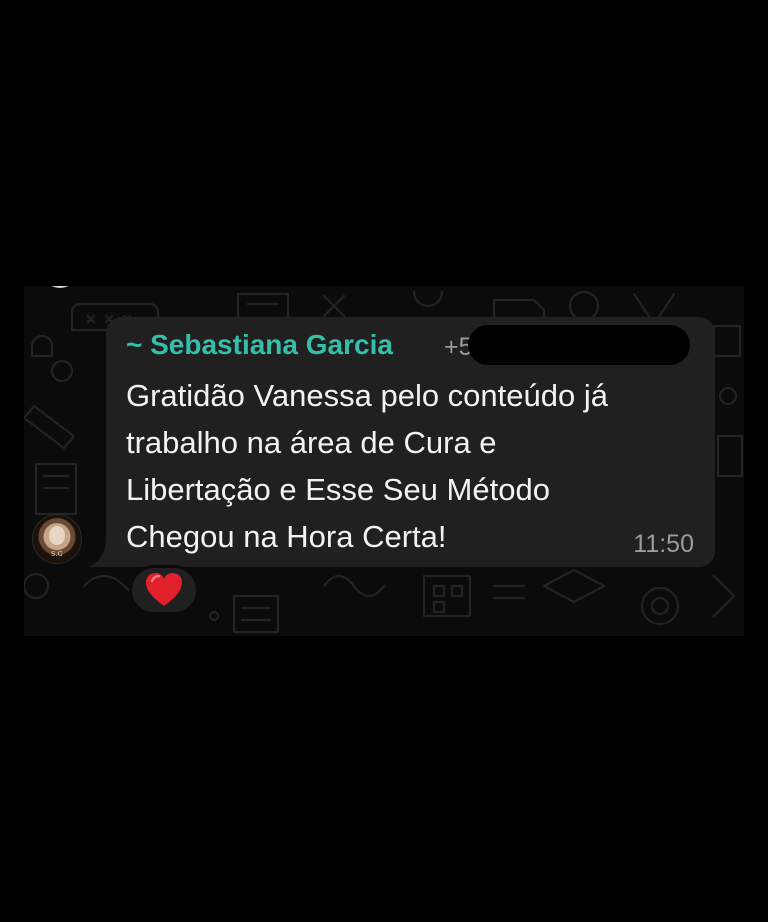  I want to click on reaction-badge, so click(164, 590).